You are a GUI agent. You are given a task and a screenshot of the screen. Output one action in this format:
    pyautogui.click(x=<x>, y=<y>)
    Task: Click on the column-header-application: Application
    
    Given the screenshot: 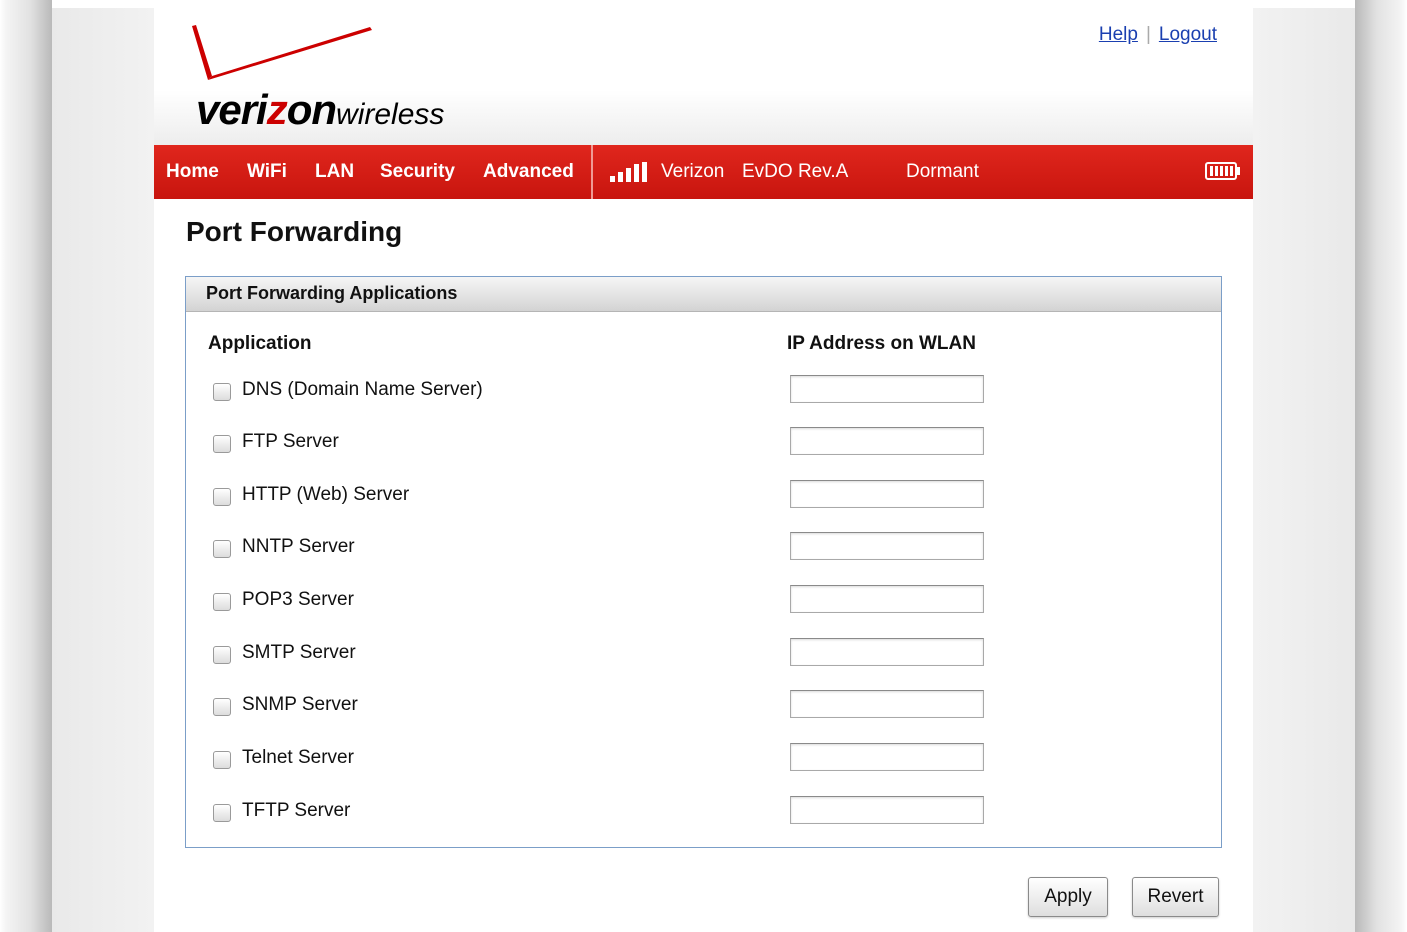 What is the action you would take?
    pyautogui.click(x=260, y=343)
    